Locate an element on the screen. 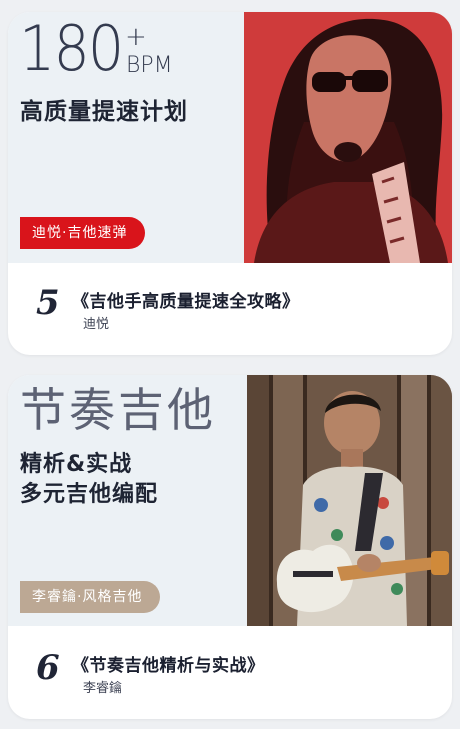 The width and height of the screenshot is (460, 729). headline-line-1: 精析&实战 is located at coordinates (76, 464).